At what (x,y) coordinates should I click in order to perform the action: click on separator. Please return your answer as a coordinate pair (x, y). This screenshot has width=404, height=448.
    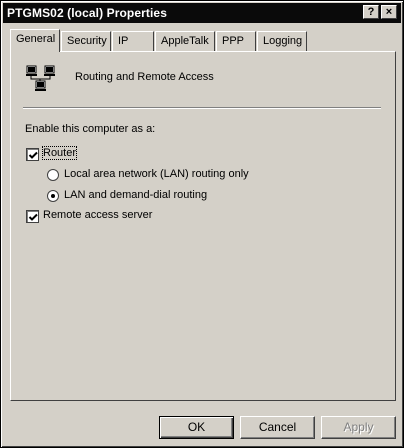
    Looking at the image, I should click on (202, 108).